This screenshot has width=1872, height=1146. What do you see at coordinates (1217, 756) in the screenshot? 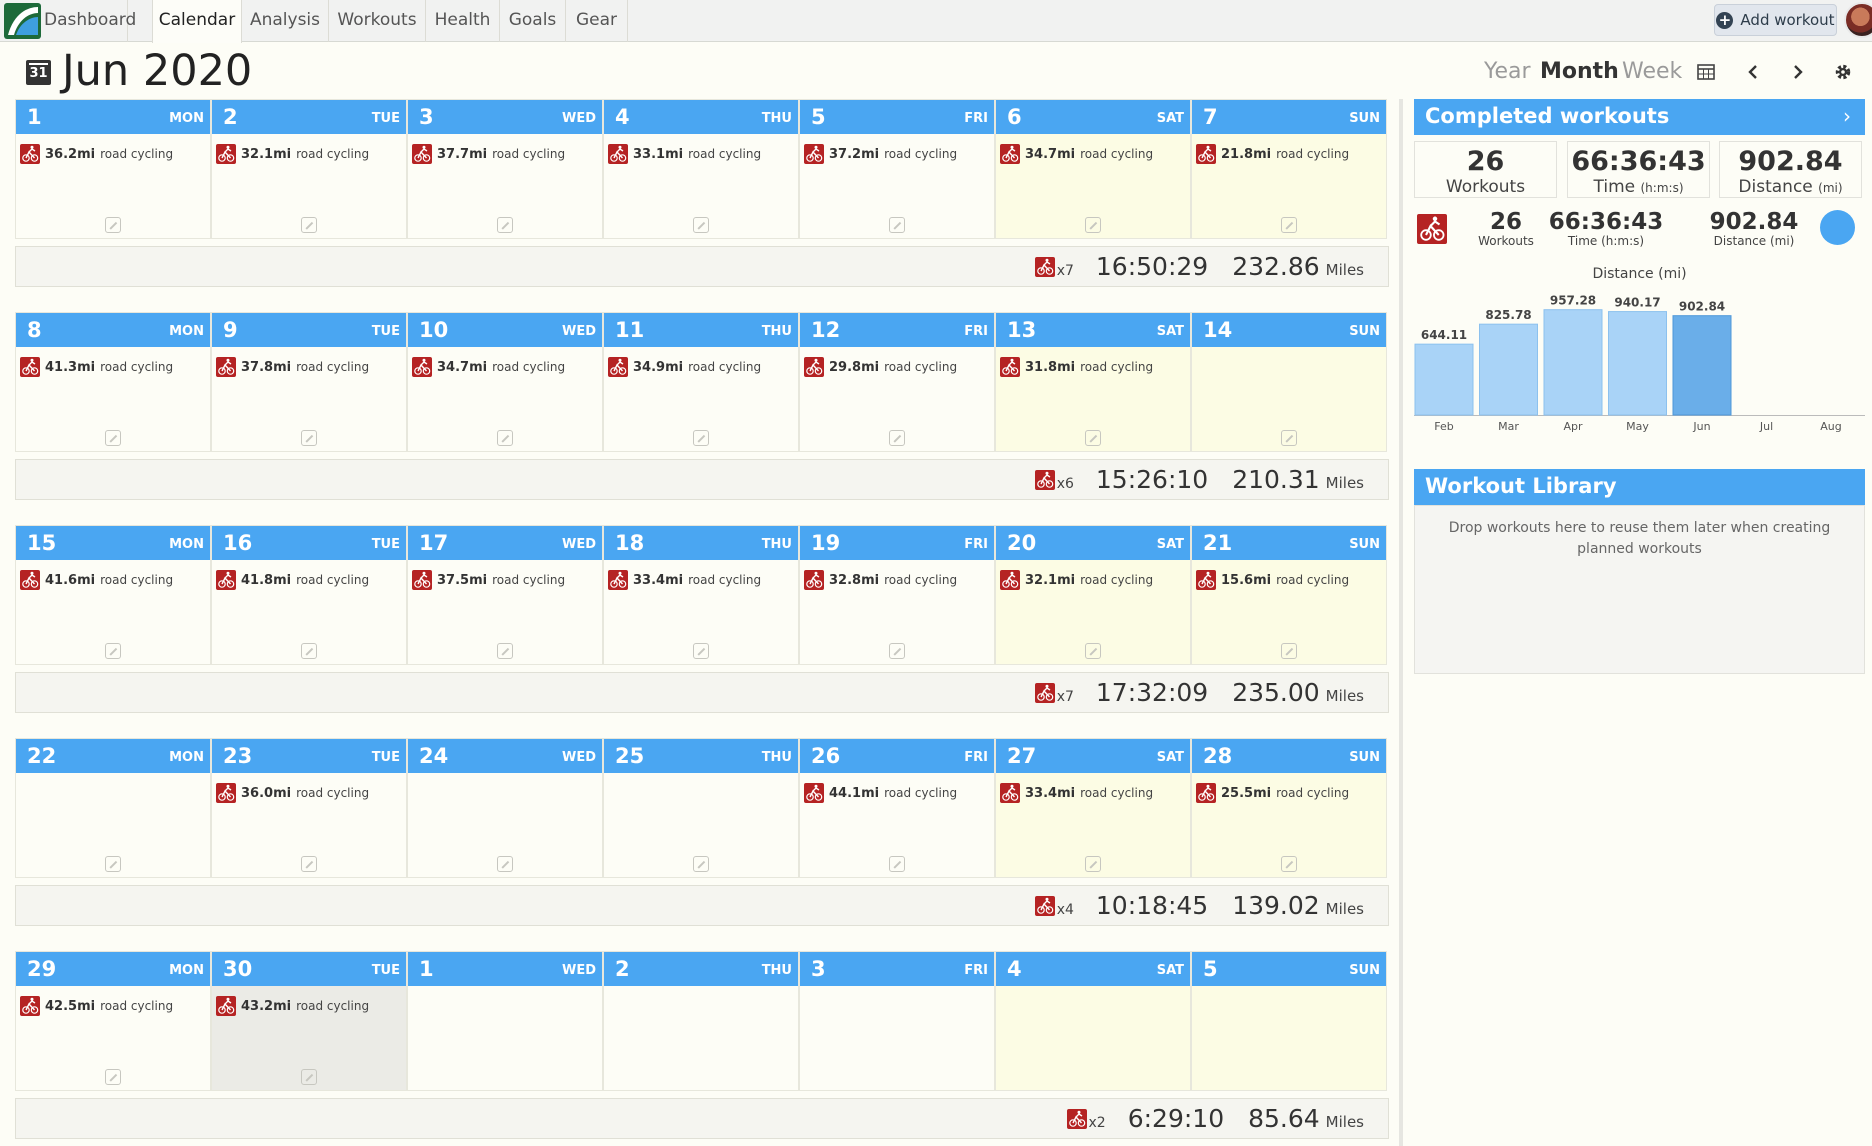
I see `day-number: 28` at bounding box center [1217, 756].